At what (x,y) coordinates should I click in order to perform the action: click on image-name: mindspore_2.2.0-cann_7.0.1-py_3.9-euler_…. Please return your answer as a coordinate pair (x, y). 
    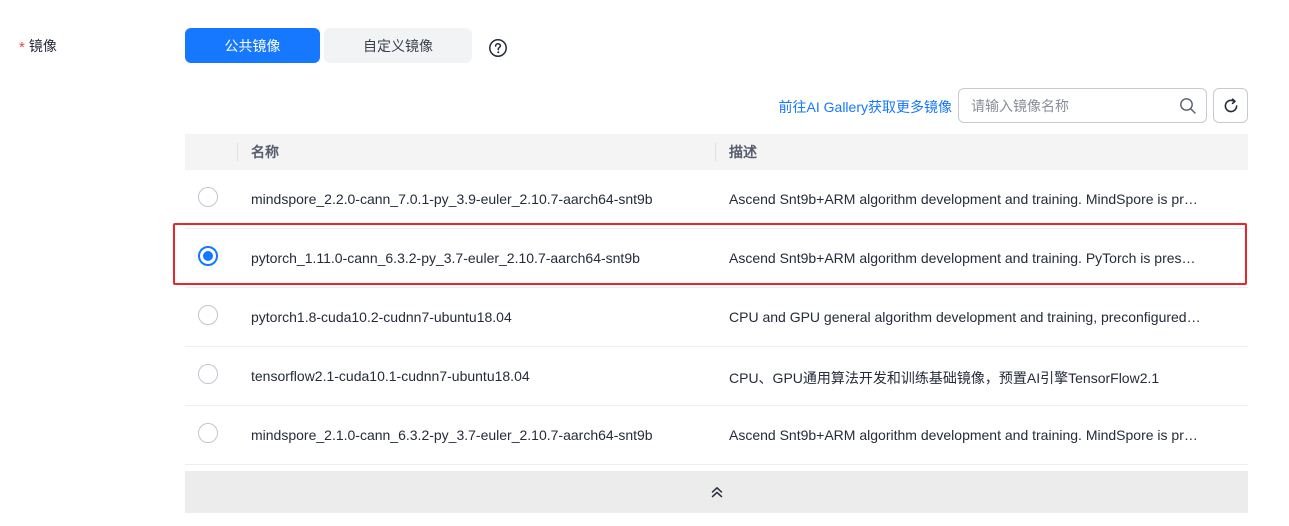
    Looking at the image, I should click on (452, 199).